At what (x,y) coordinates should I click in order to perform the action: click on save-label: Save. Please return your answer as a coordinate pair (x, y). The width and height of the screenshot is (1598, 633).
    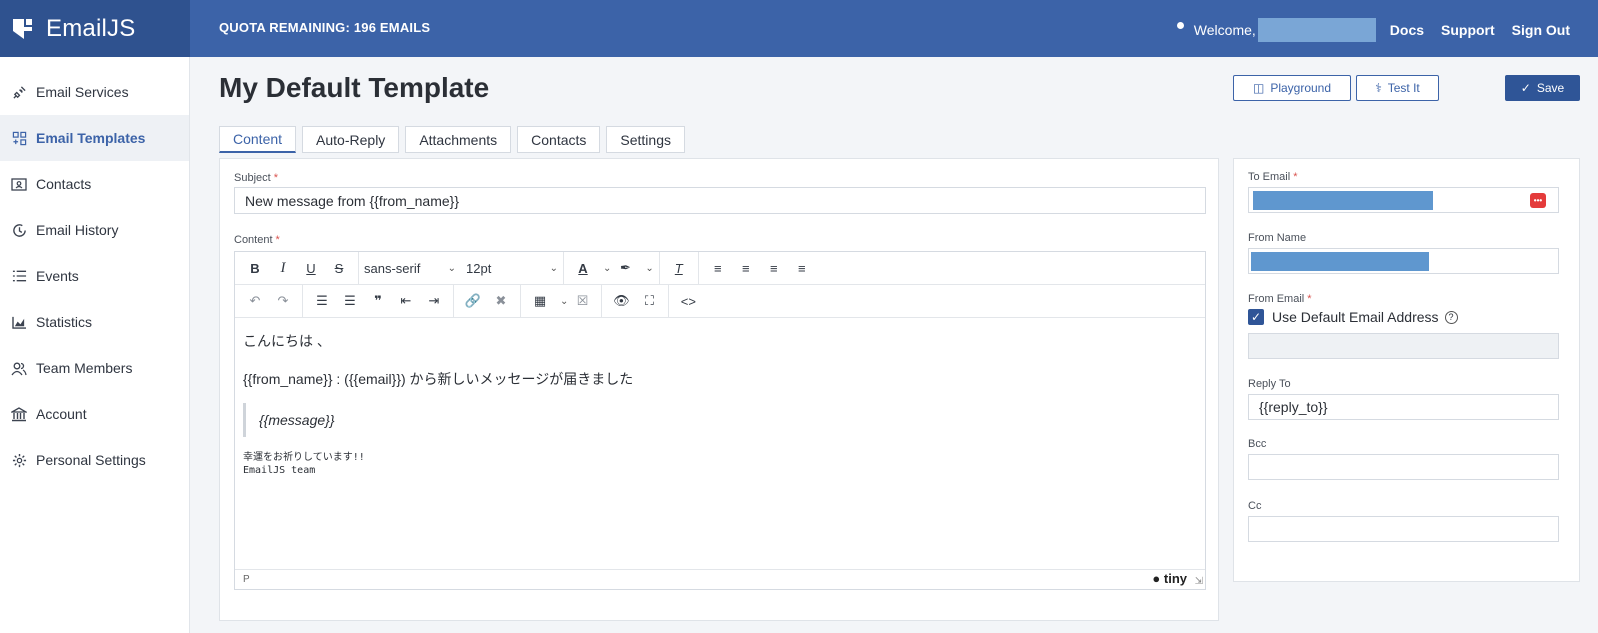
    Looking at the image, I should click on (1550, 88).